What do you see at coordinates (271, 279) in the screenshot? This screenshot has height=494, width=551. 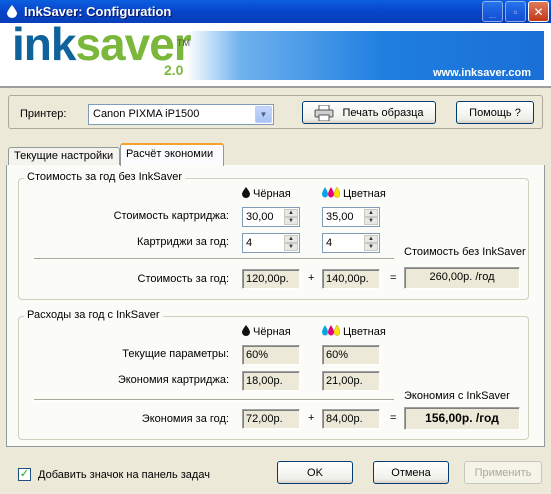 I see `yearly-cost-black: 120,00р.` at bounding box center [271, 279].